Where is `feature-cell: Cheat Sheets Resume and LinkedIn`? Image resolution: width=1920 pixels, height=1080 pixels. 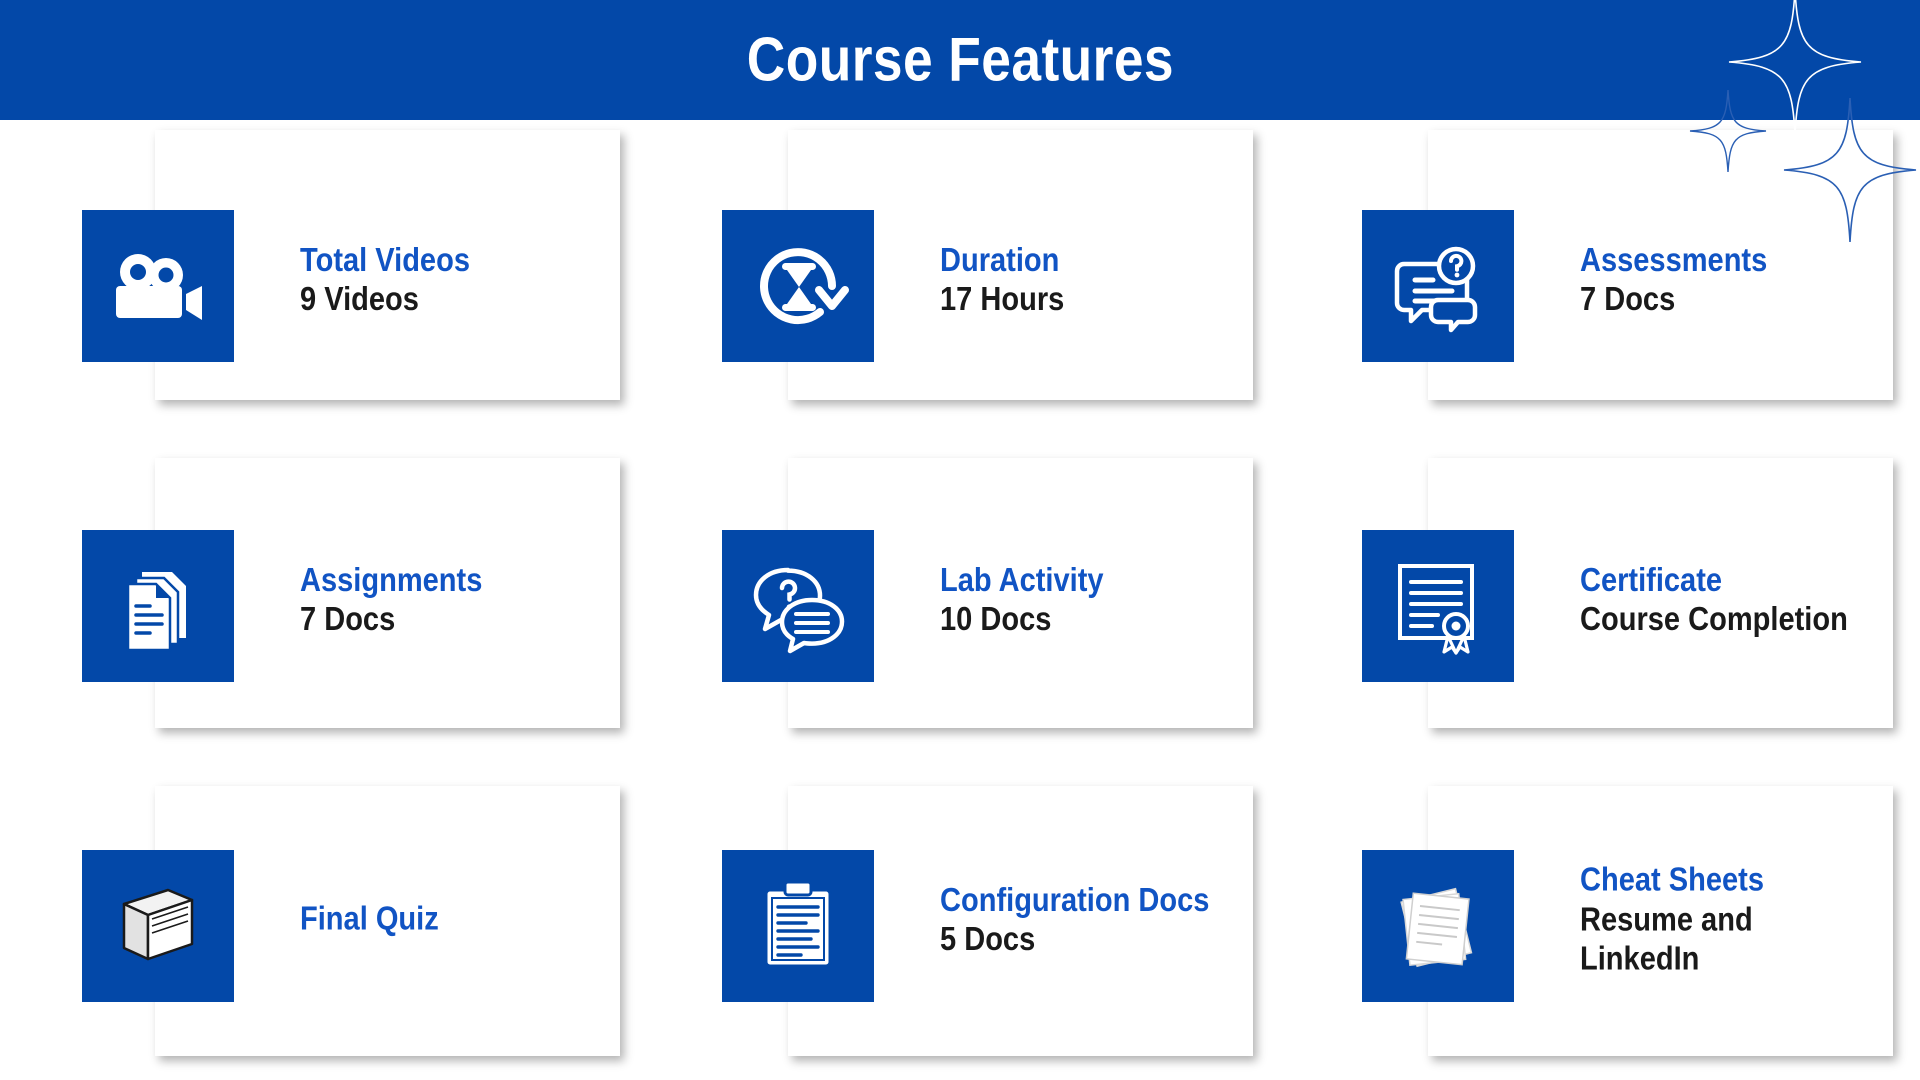
feature-cell: Cheat Sheets Resume and LinkedIn is located at coordinates (1600, 920).